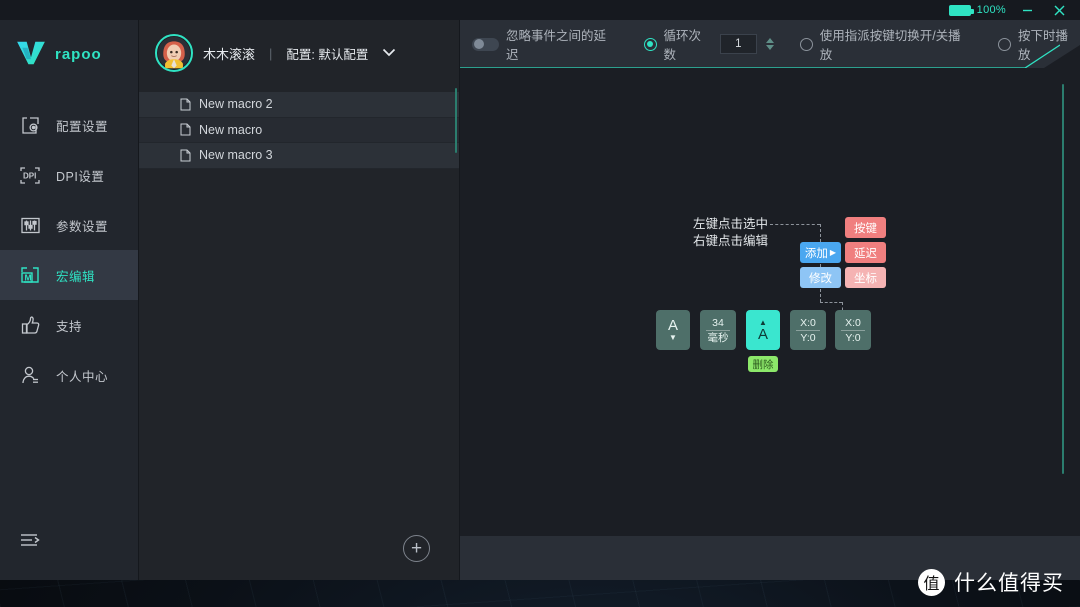  Describe the element at coordinates (76, 276) in the screenshot. I see `sidebar-item-label: 宏编辑` at that location.